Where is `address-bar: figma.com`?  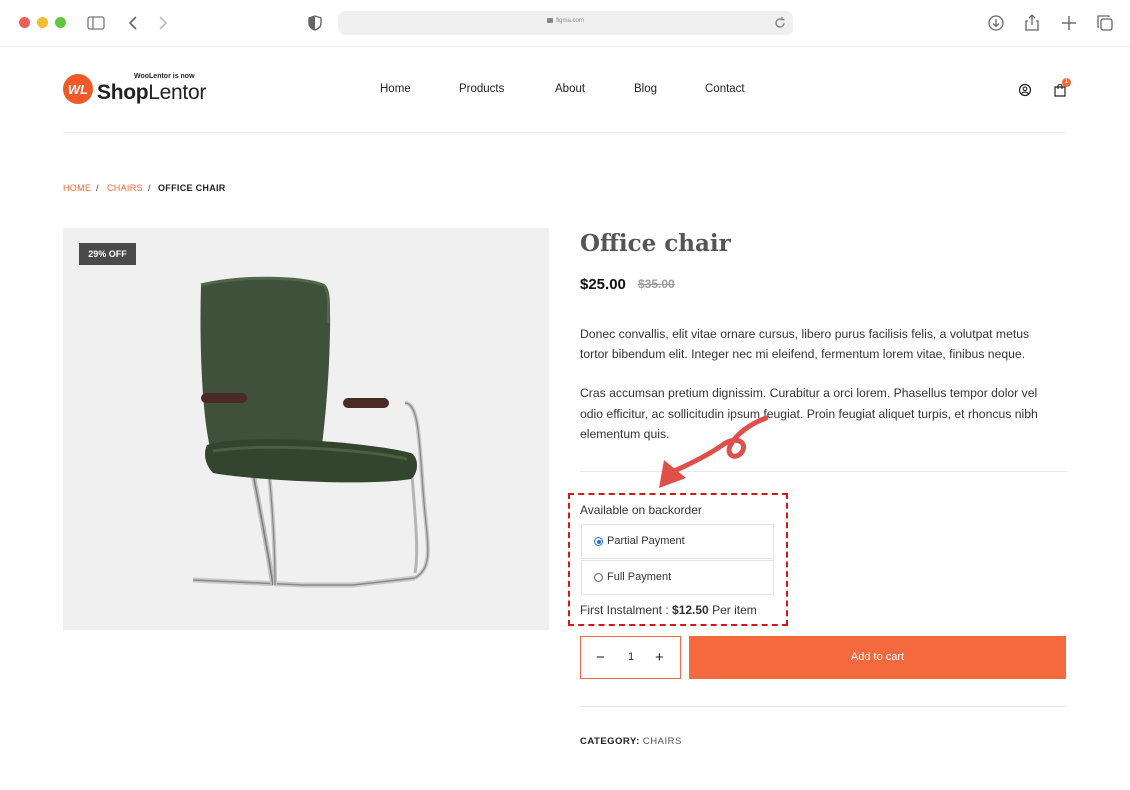 address-bar: figma.com is located at coordinates (565, 23).